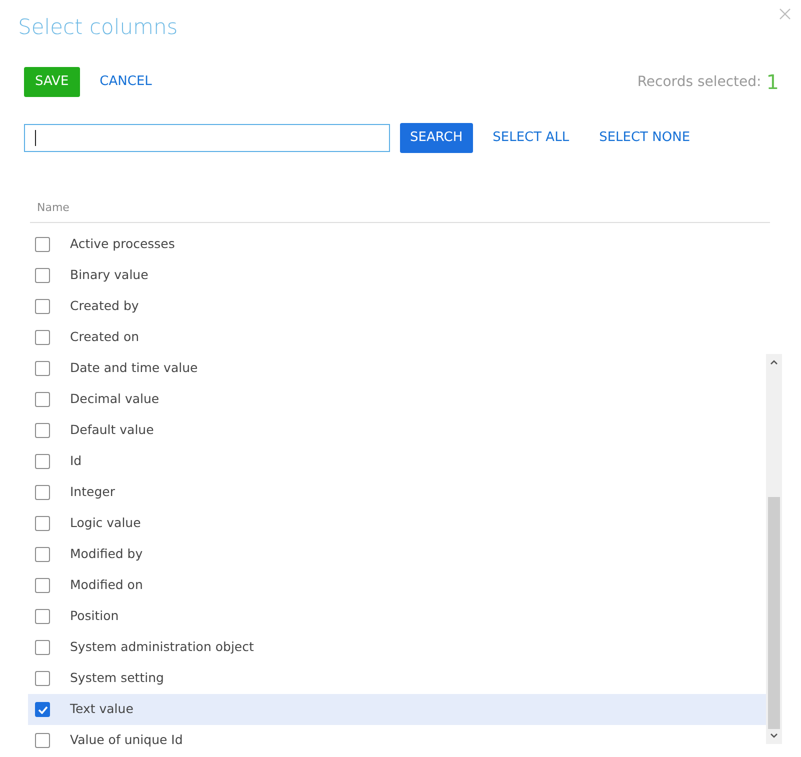 The width and height of the screenshot is (801, 757). Describe the element at coordinates (115, 399) in the screenshot. I see `row-label: Decimal value` at that location.